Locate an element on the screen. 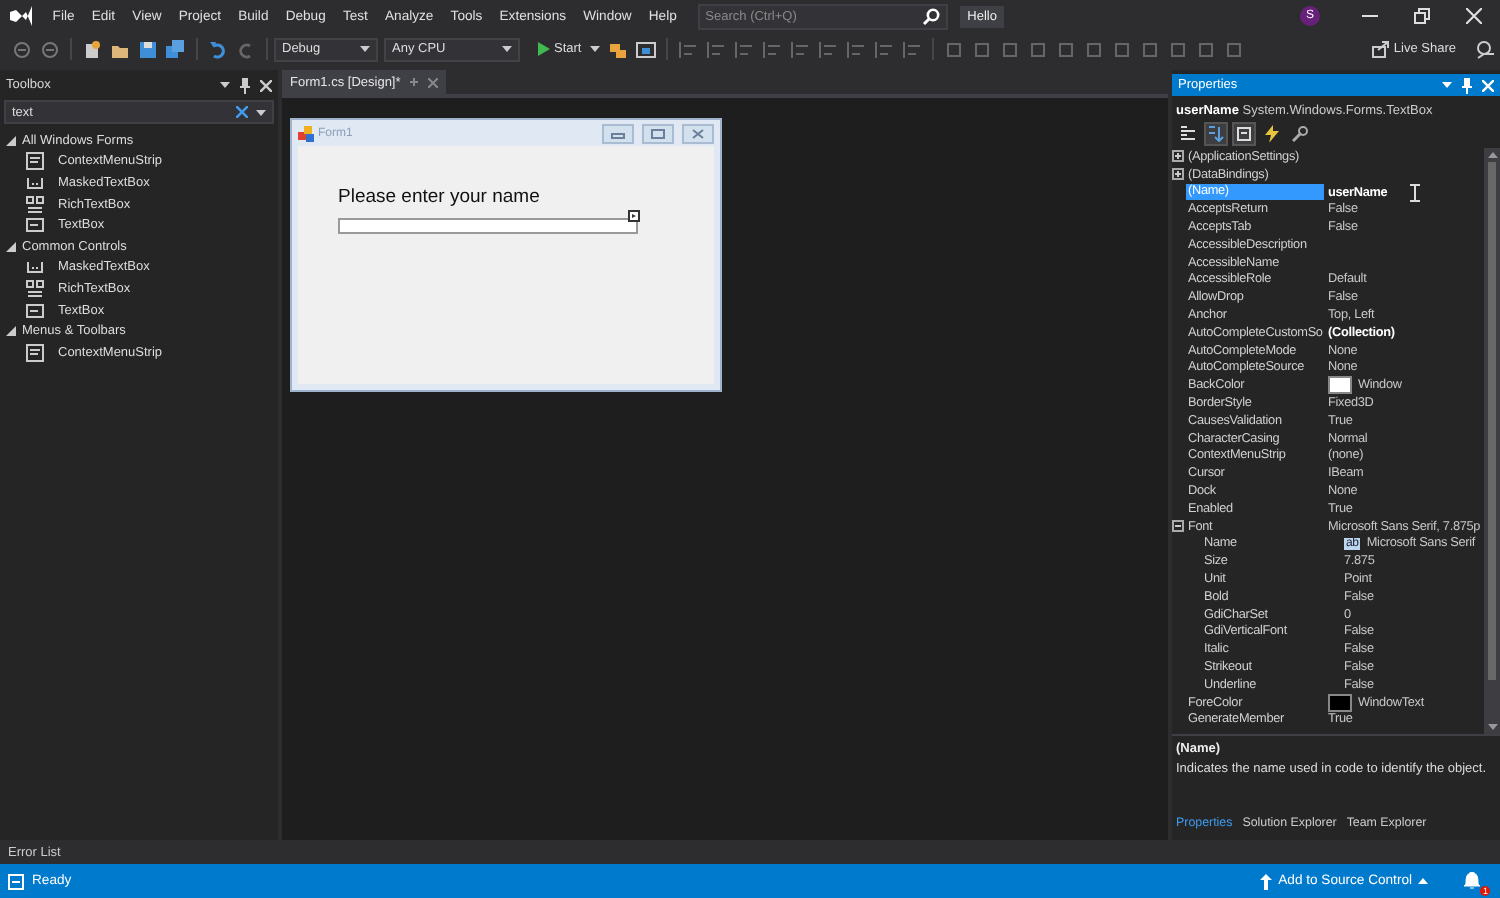 The height and width of the screenshot is (898, 1500). maximize-icon is located at coordinates (658, 133).